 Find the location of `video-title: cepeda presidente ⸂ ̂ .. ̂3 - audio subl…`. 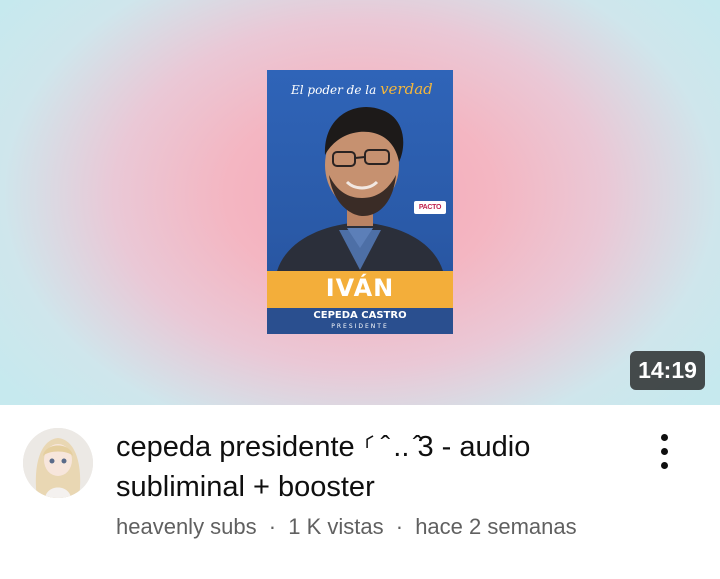

video-title: cepeda presidente ⸂ ̂ .. ̂3 - audio subl… is located at coordinates (366, 467).